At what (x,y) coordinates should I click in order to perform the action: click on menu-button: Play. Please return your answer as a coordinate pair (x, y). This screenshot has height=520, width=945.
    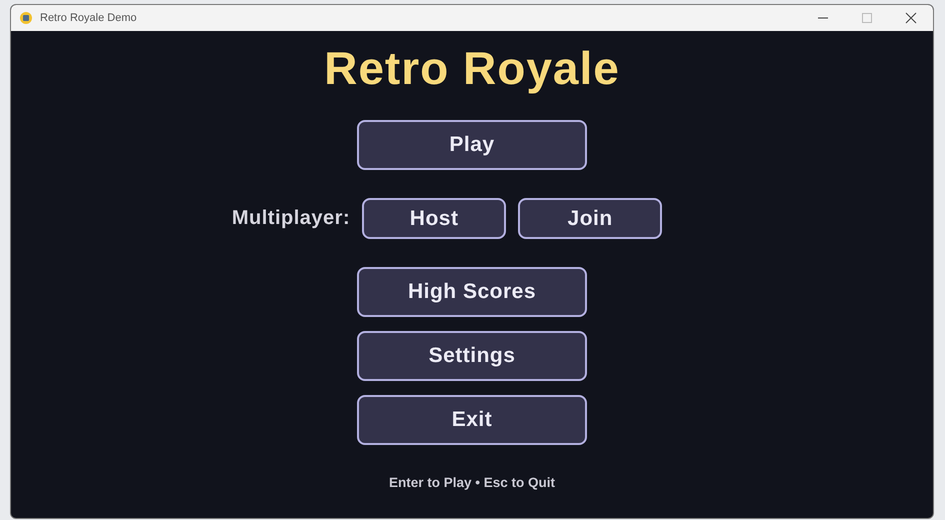
    Looking at the image, I should click on (472, 145).